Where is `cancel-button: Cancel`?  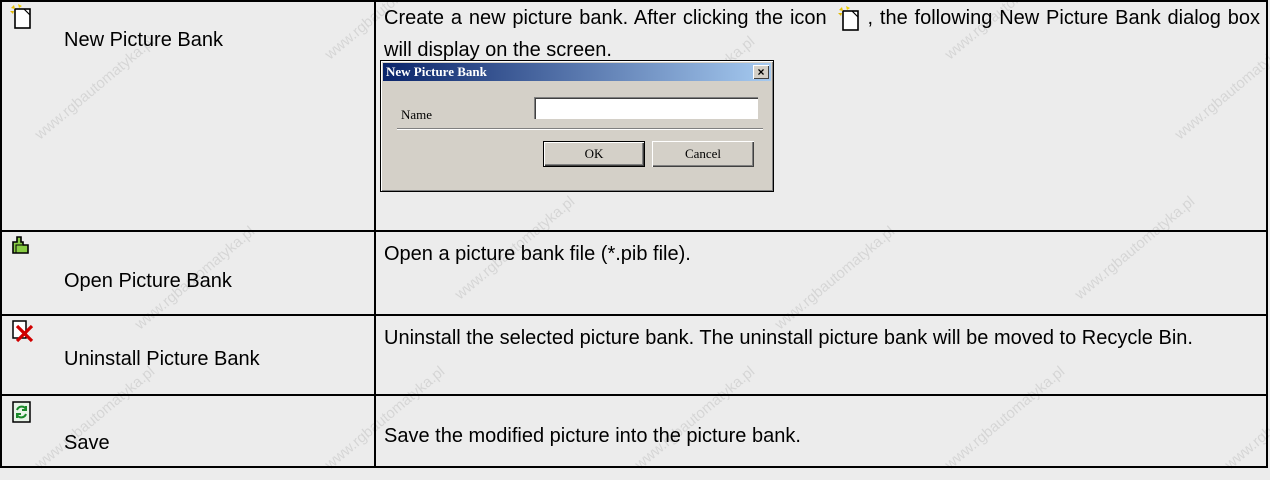 cancel-button: Cancel is located at coordinates (703, 154).